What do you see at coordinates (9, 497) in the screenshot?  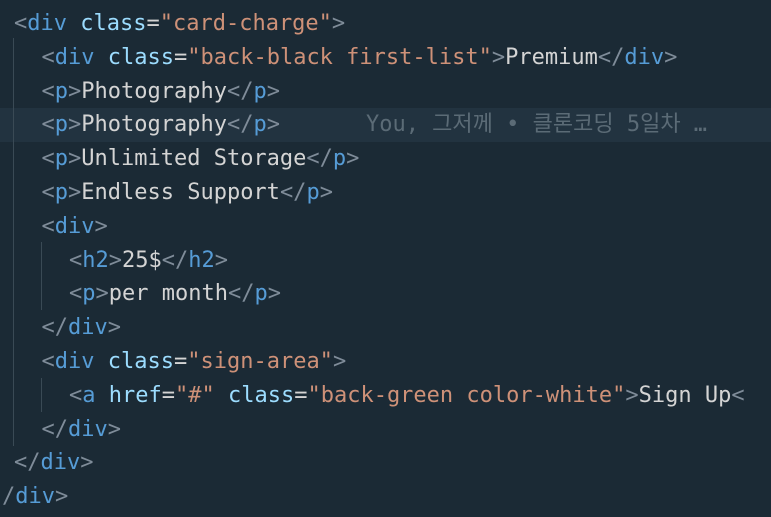 I see `code-token-bracket: /` at bounding box center [9, 497].